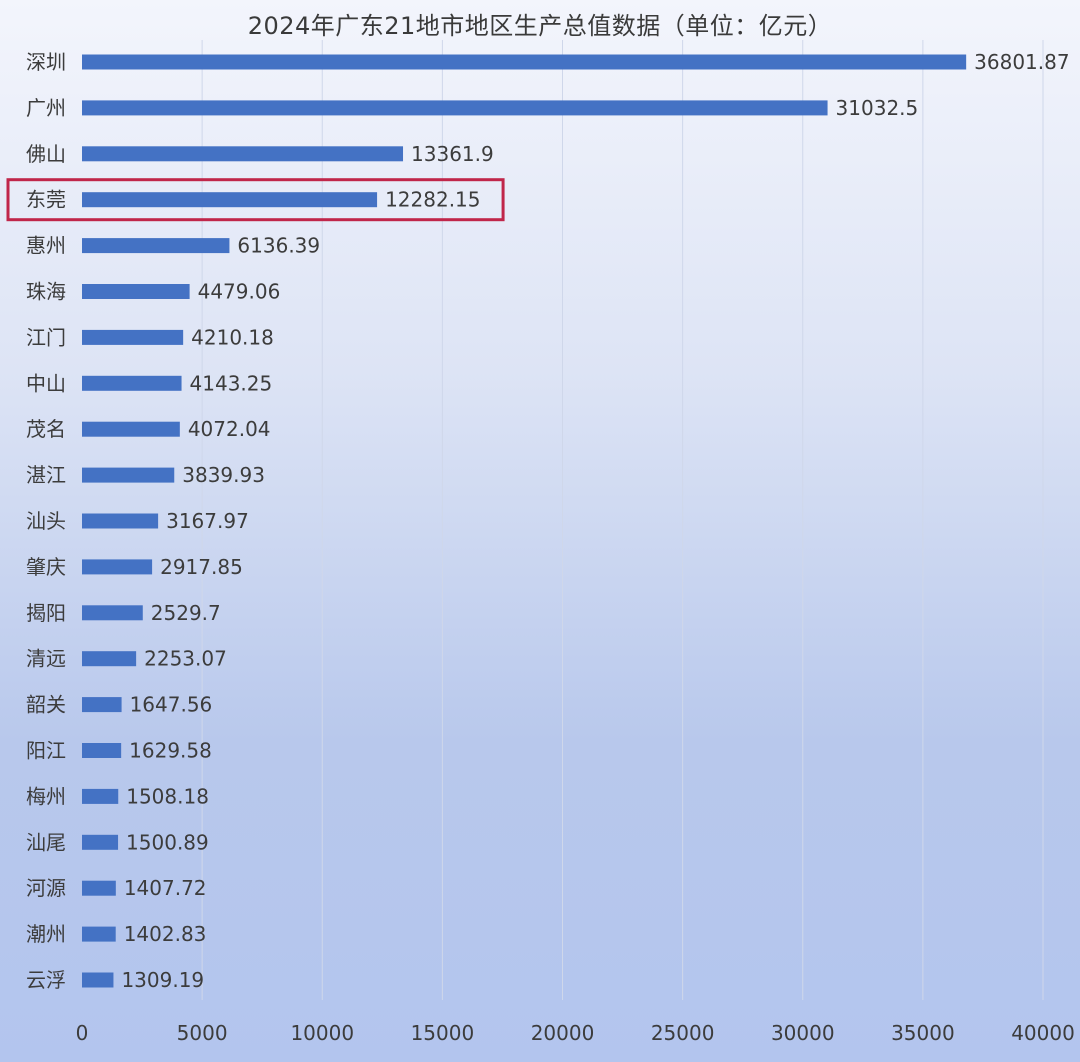  What do you see at coordinates (46, 980) in the screenshot?
I see `category-label: 云浮` at bounding box center [46, 980].